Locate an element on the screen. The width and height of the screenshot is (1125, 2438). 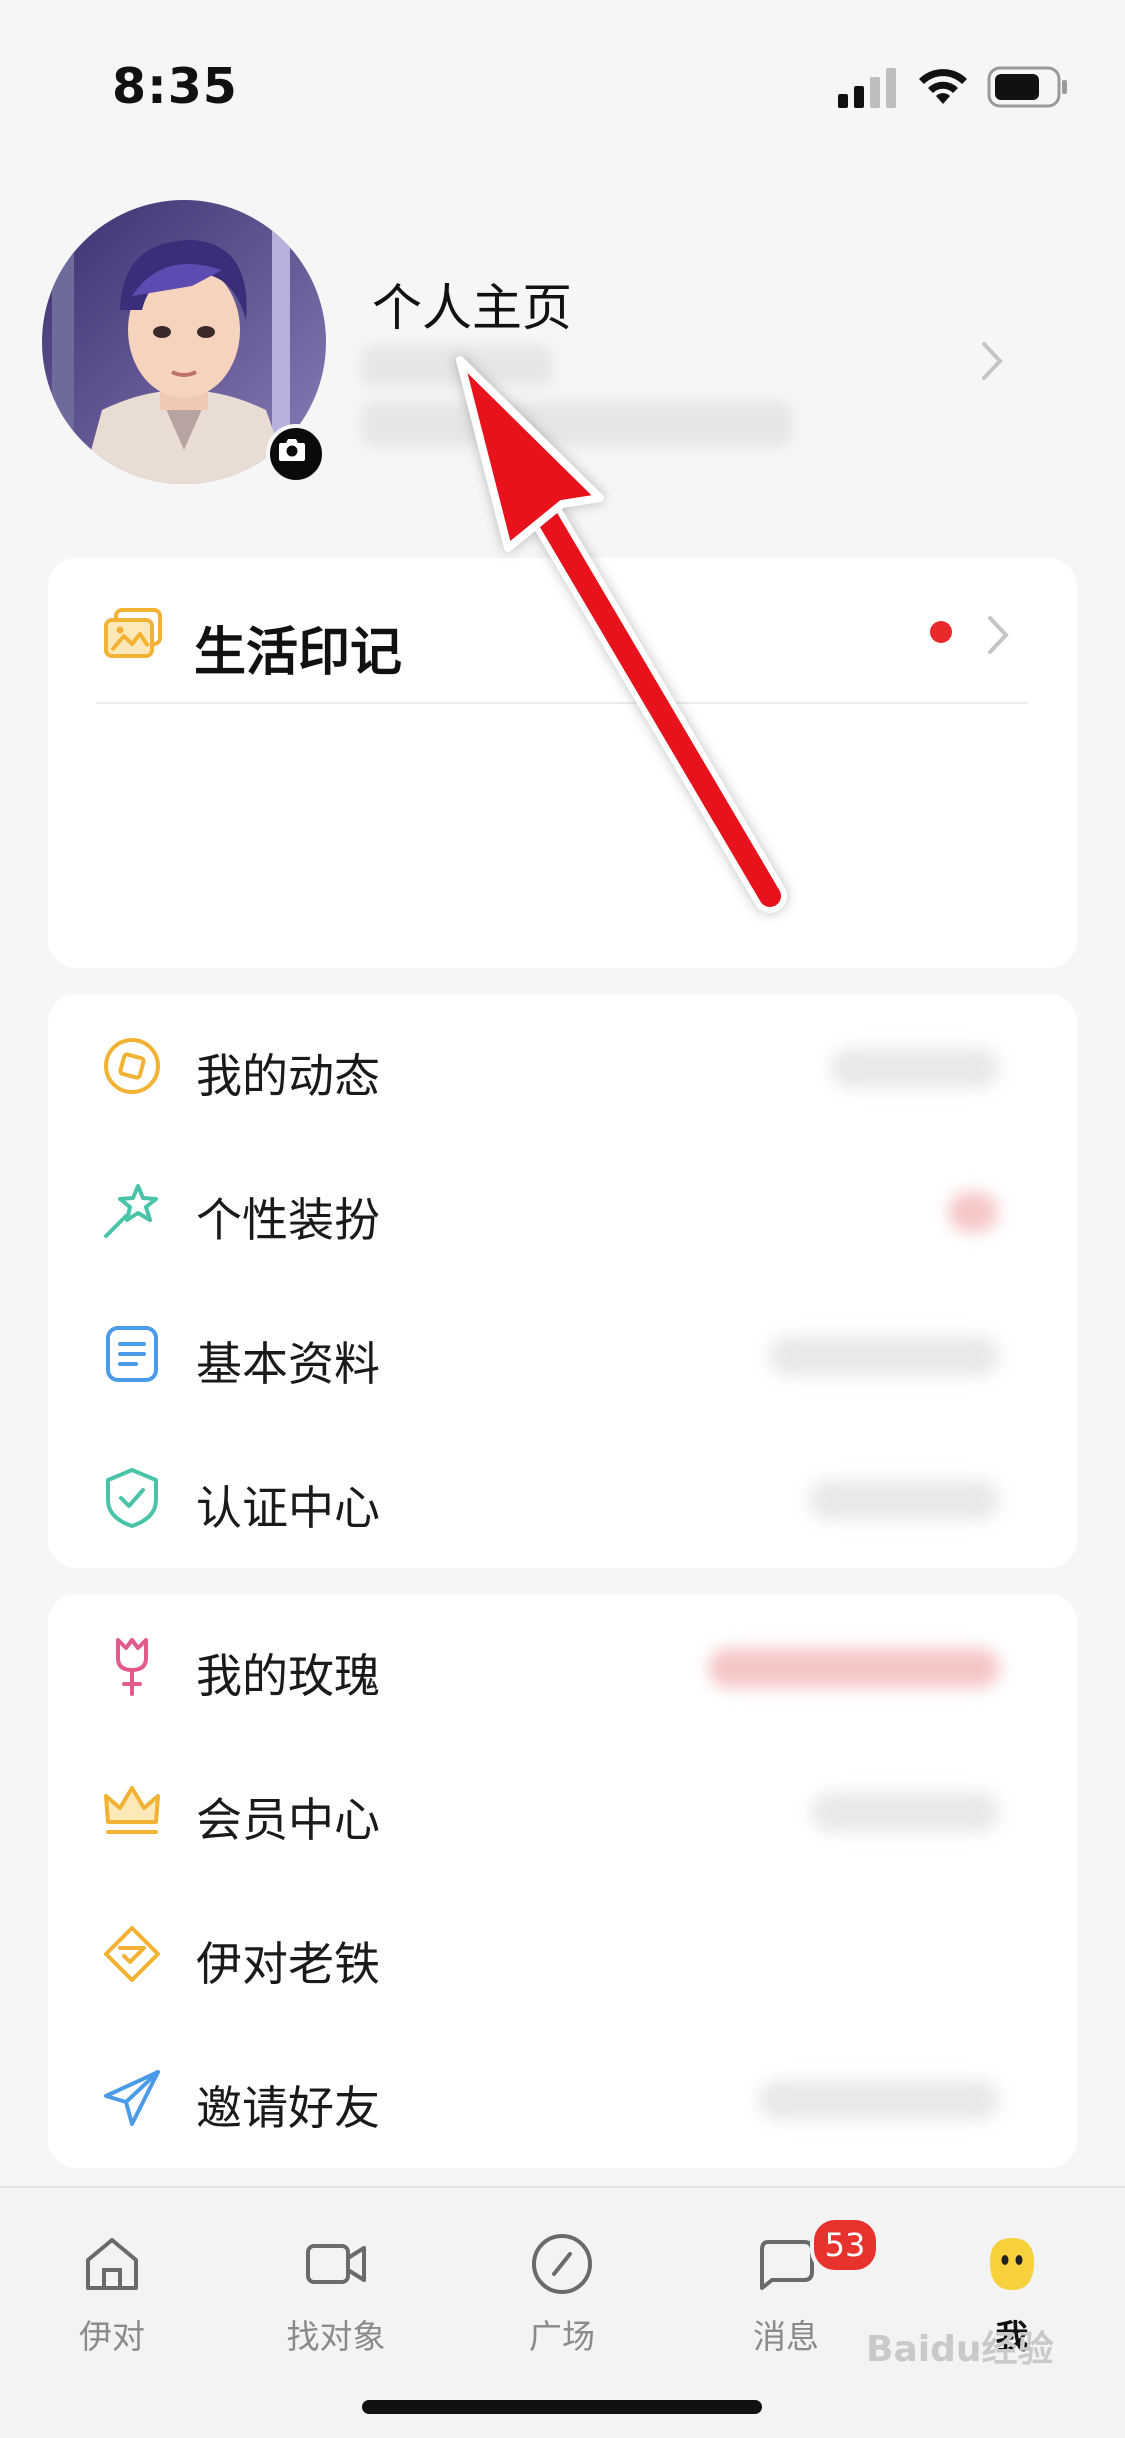
document-icon is located at coordinates (132, 1354).